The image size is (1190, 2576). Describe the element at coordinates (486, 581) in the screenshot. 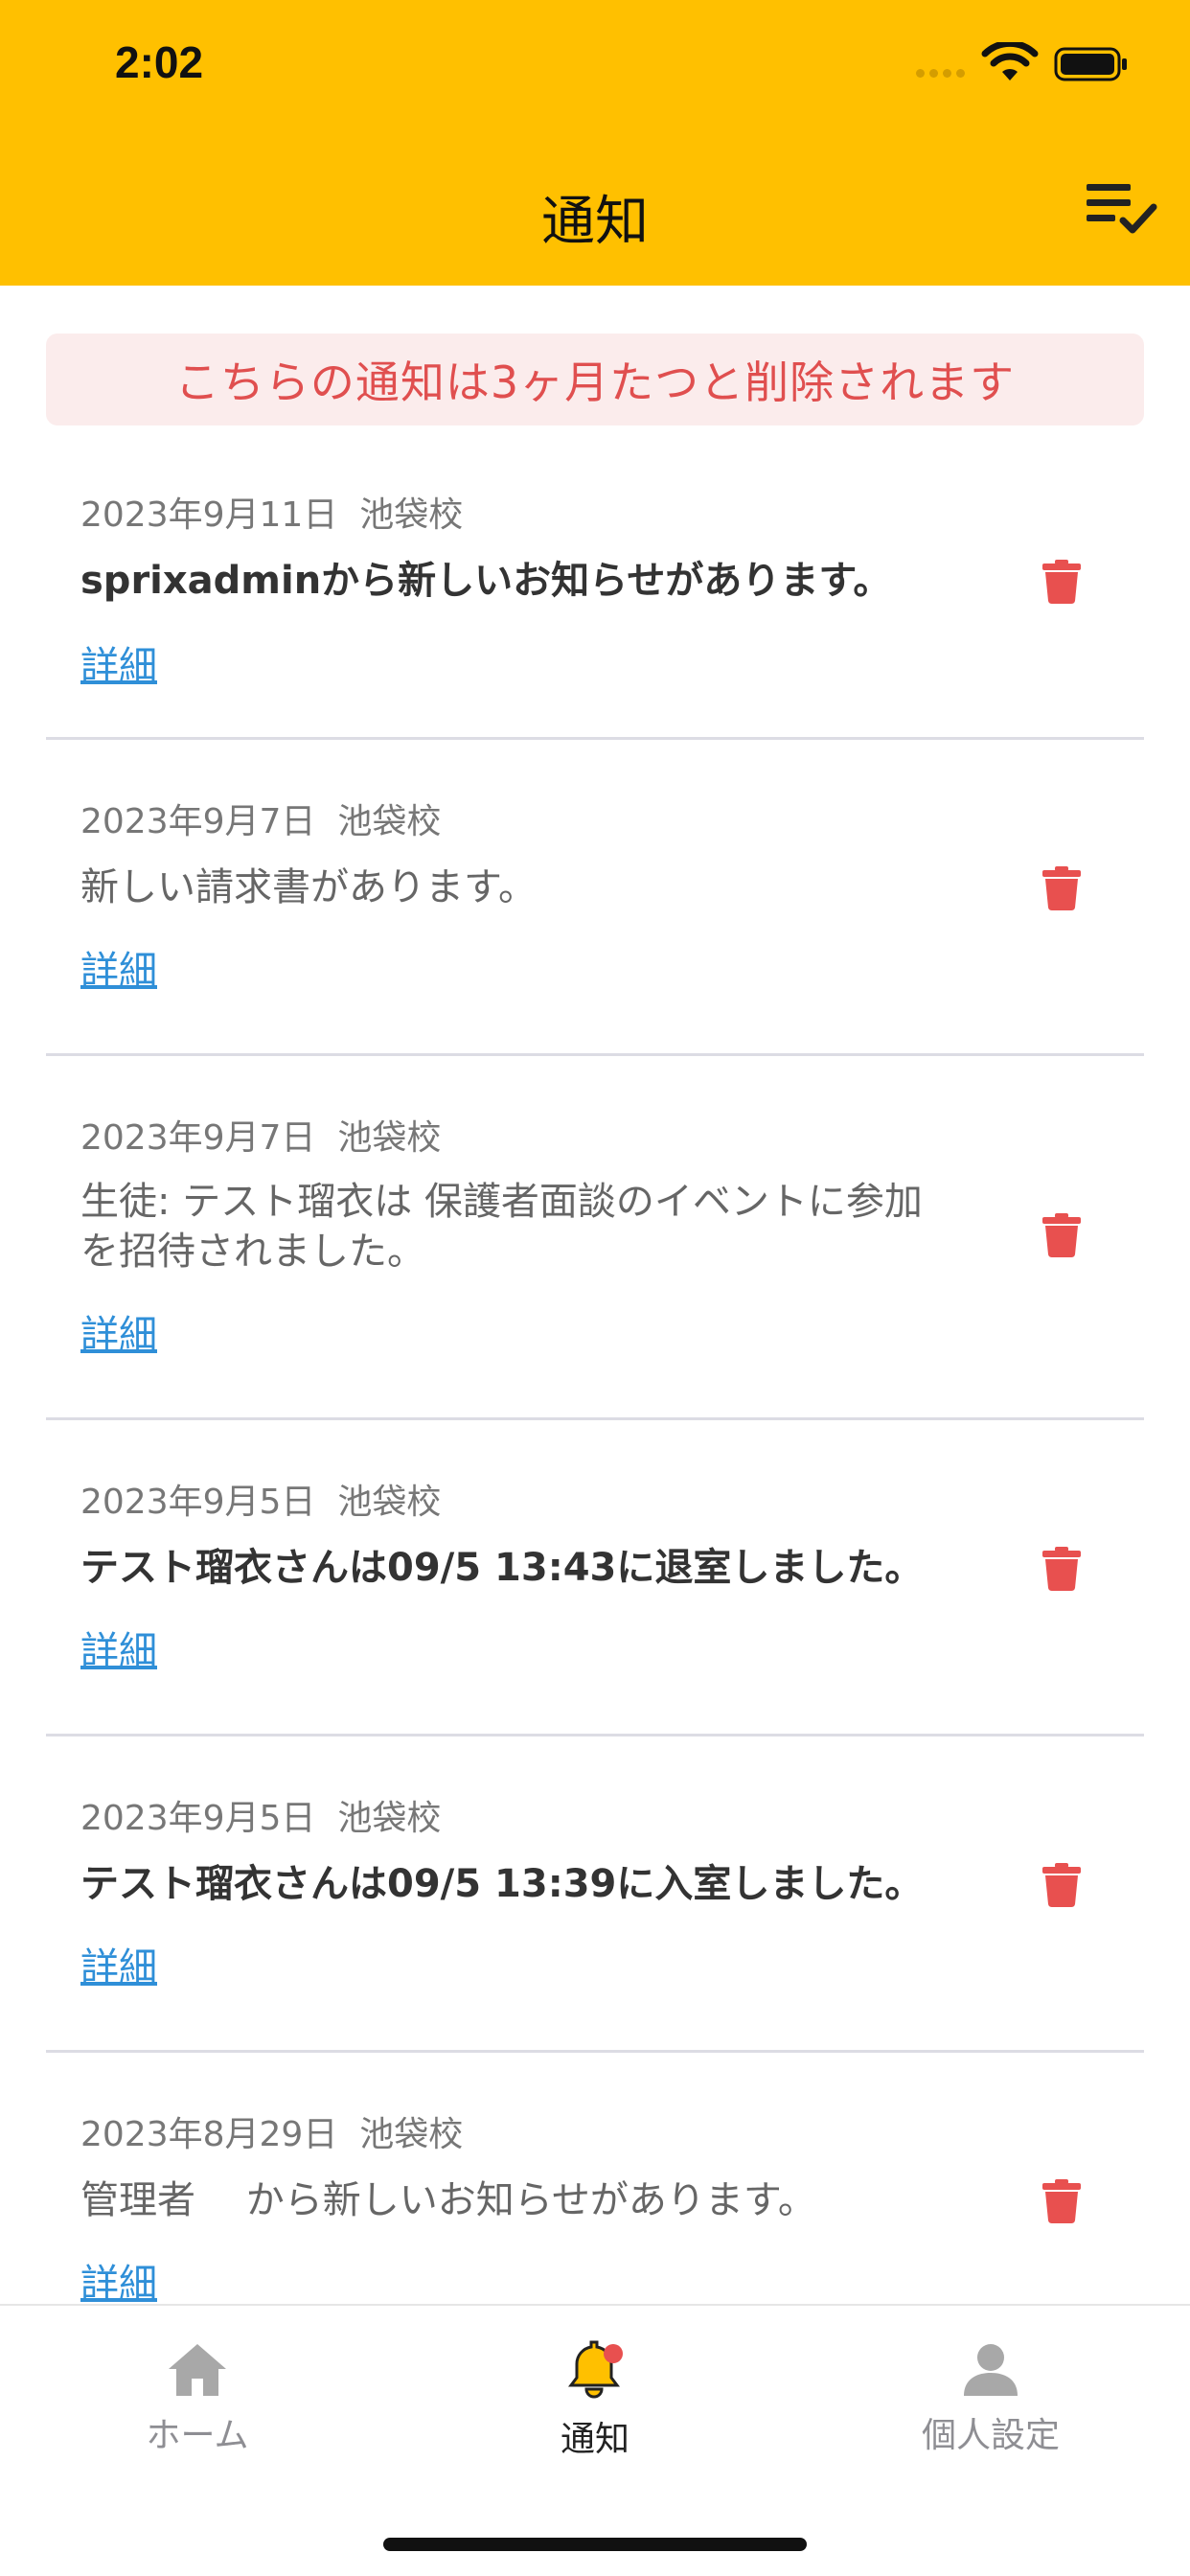

I see `notification-message: sprixadminから新しいお知らせがあります。` at that location.